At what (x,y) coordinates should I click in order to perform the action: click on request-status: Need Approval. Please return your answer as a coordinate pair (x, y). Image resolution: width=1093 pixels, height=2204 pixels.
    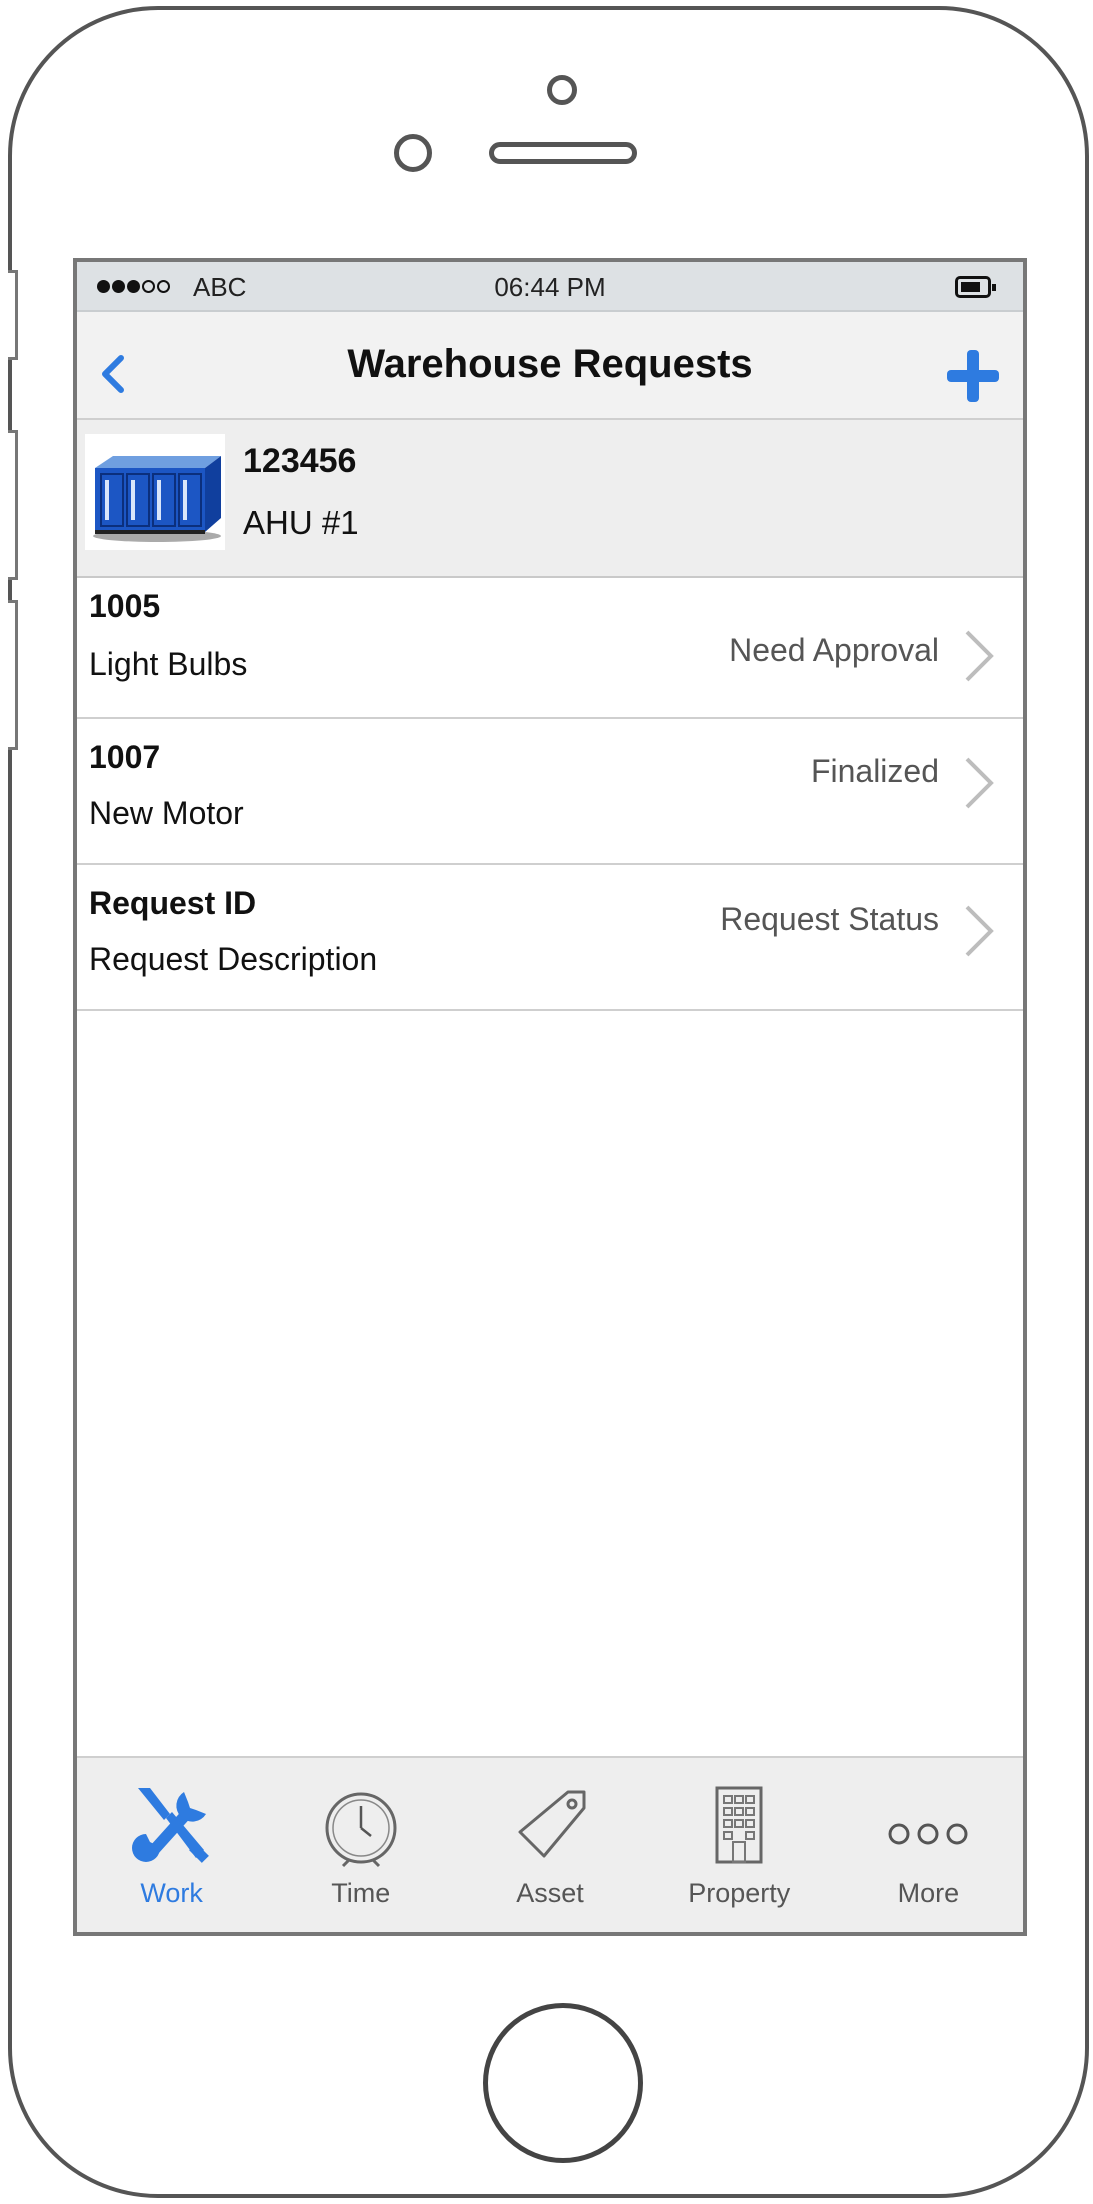
    Looking at the image, I should click on (834, 650).